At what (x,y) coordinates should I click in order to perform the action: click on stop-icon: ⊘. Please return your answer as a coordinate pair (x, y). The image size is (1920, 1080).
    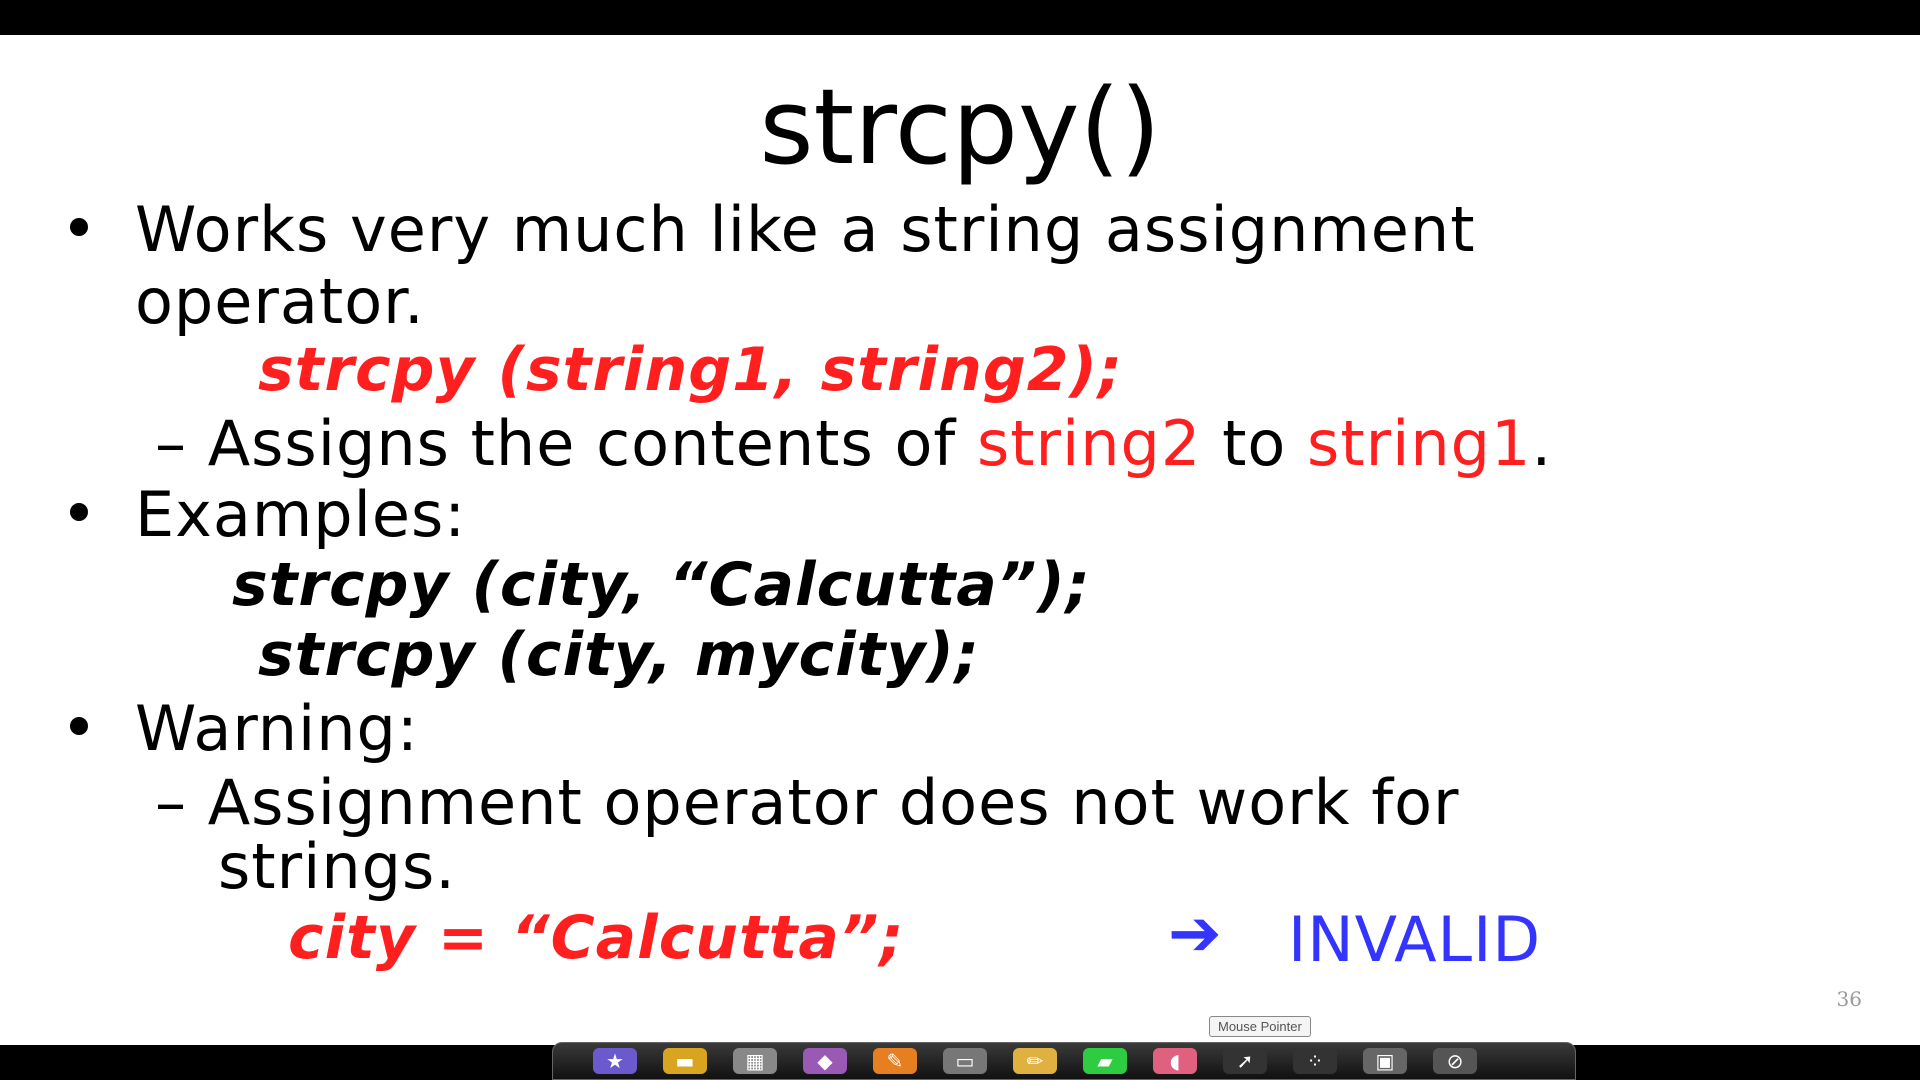
    Looking at the image, I should click on (1455, 1061).